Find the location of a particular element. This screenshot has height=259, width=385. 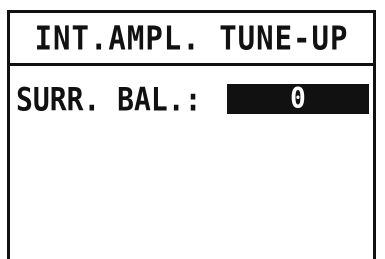

page-title: INT.AMPL. TUNE-UP is located at coordinates (191, 38).